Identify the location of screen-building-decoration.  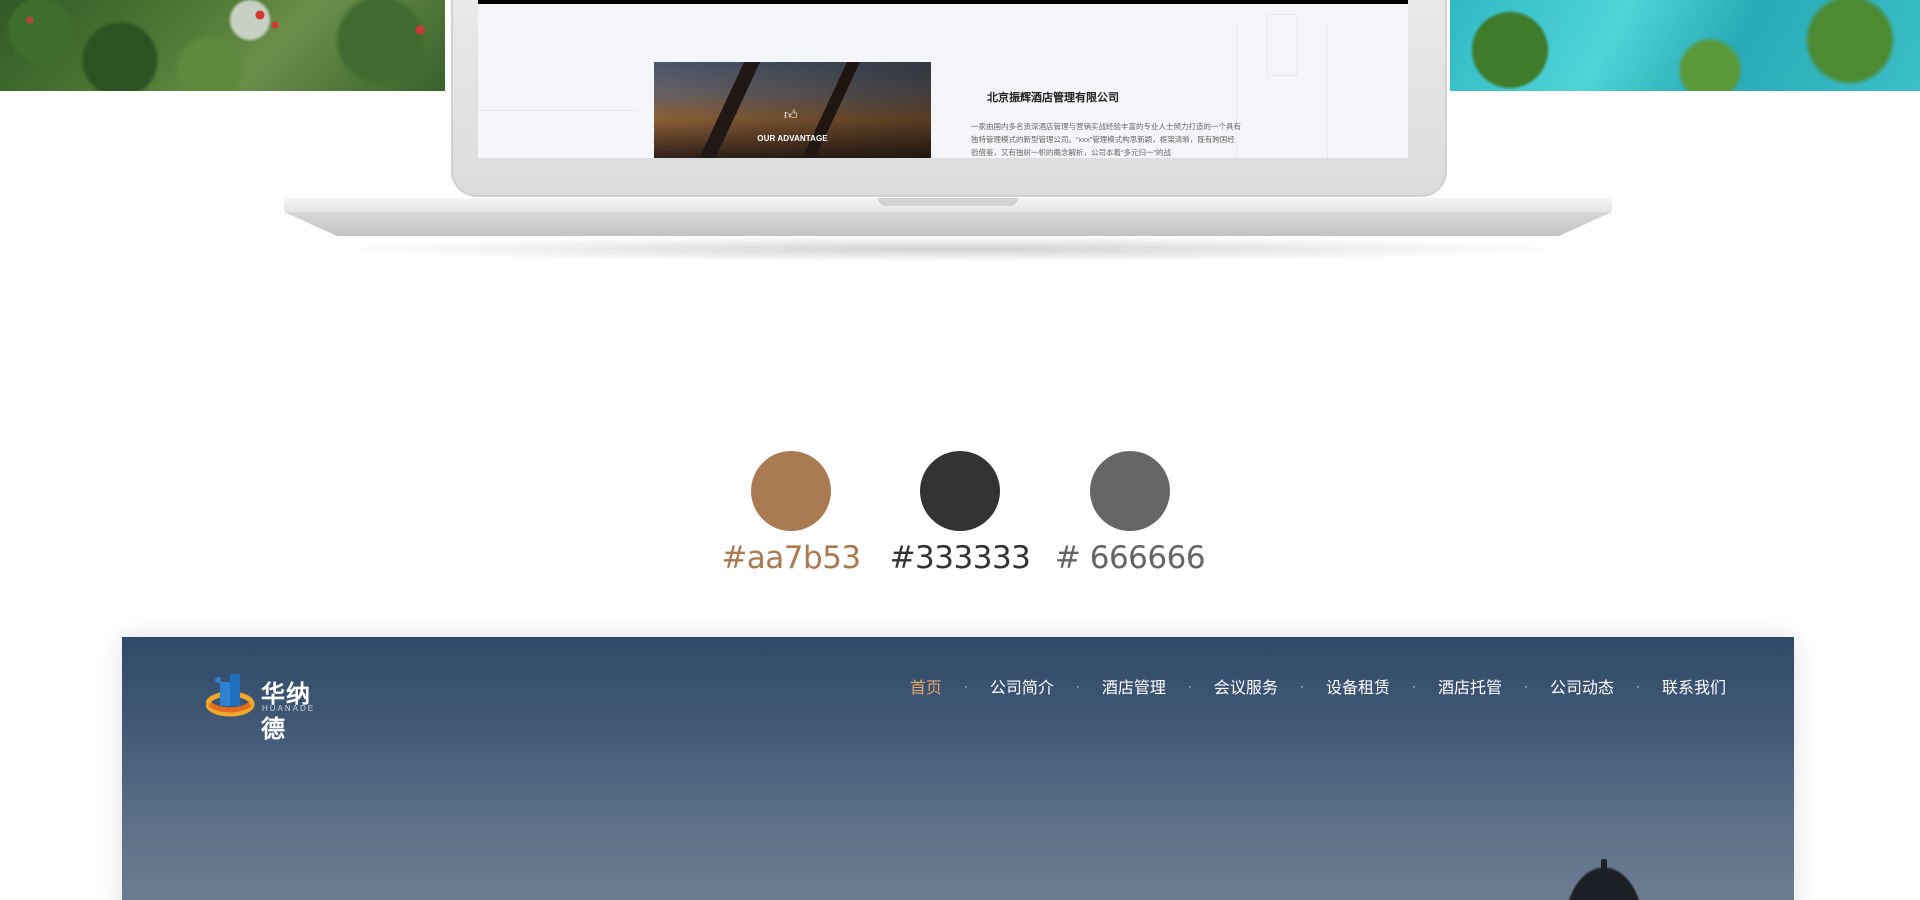
(1282, 86).